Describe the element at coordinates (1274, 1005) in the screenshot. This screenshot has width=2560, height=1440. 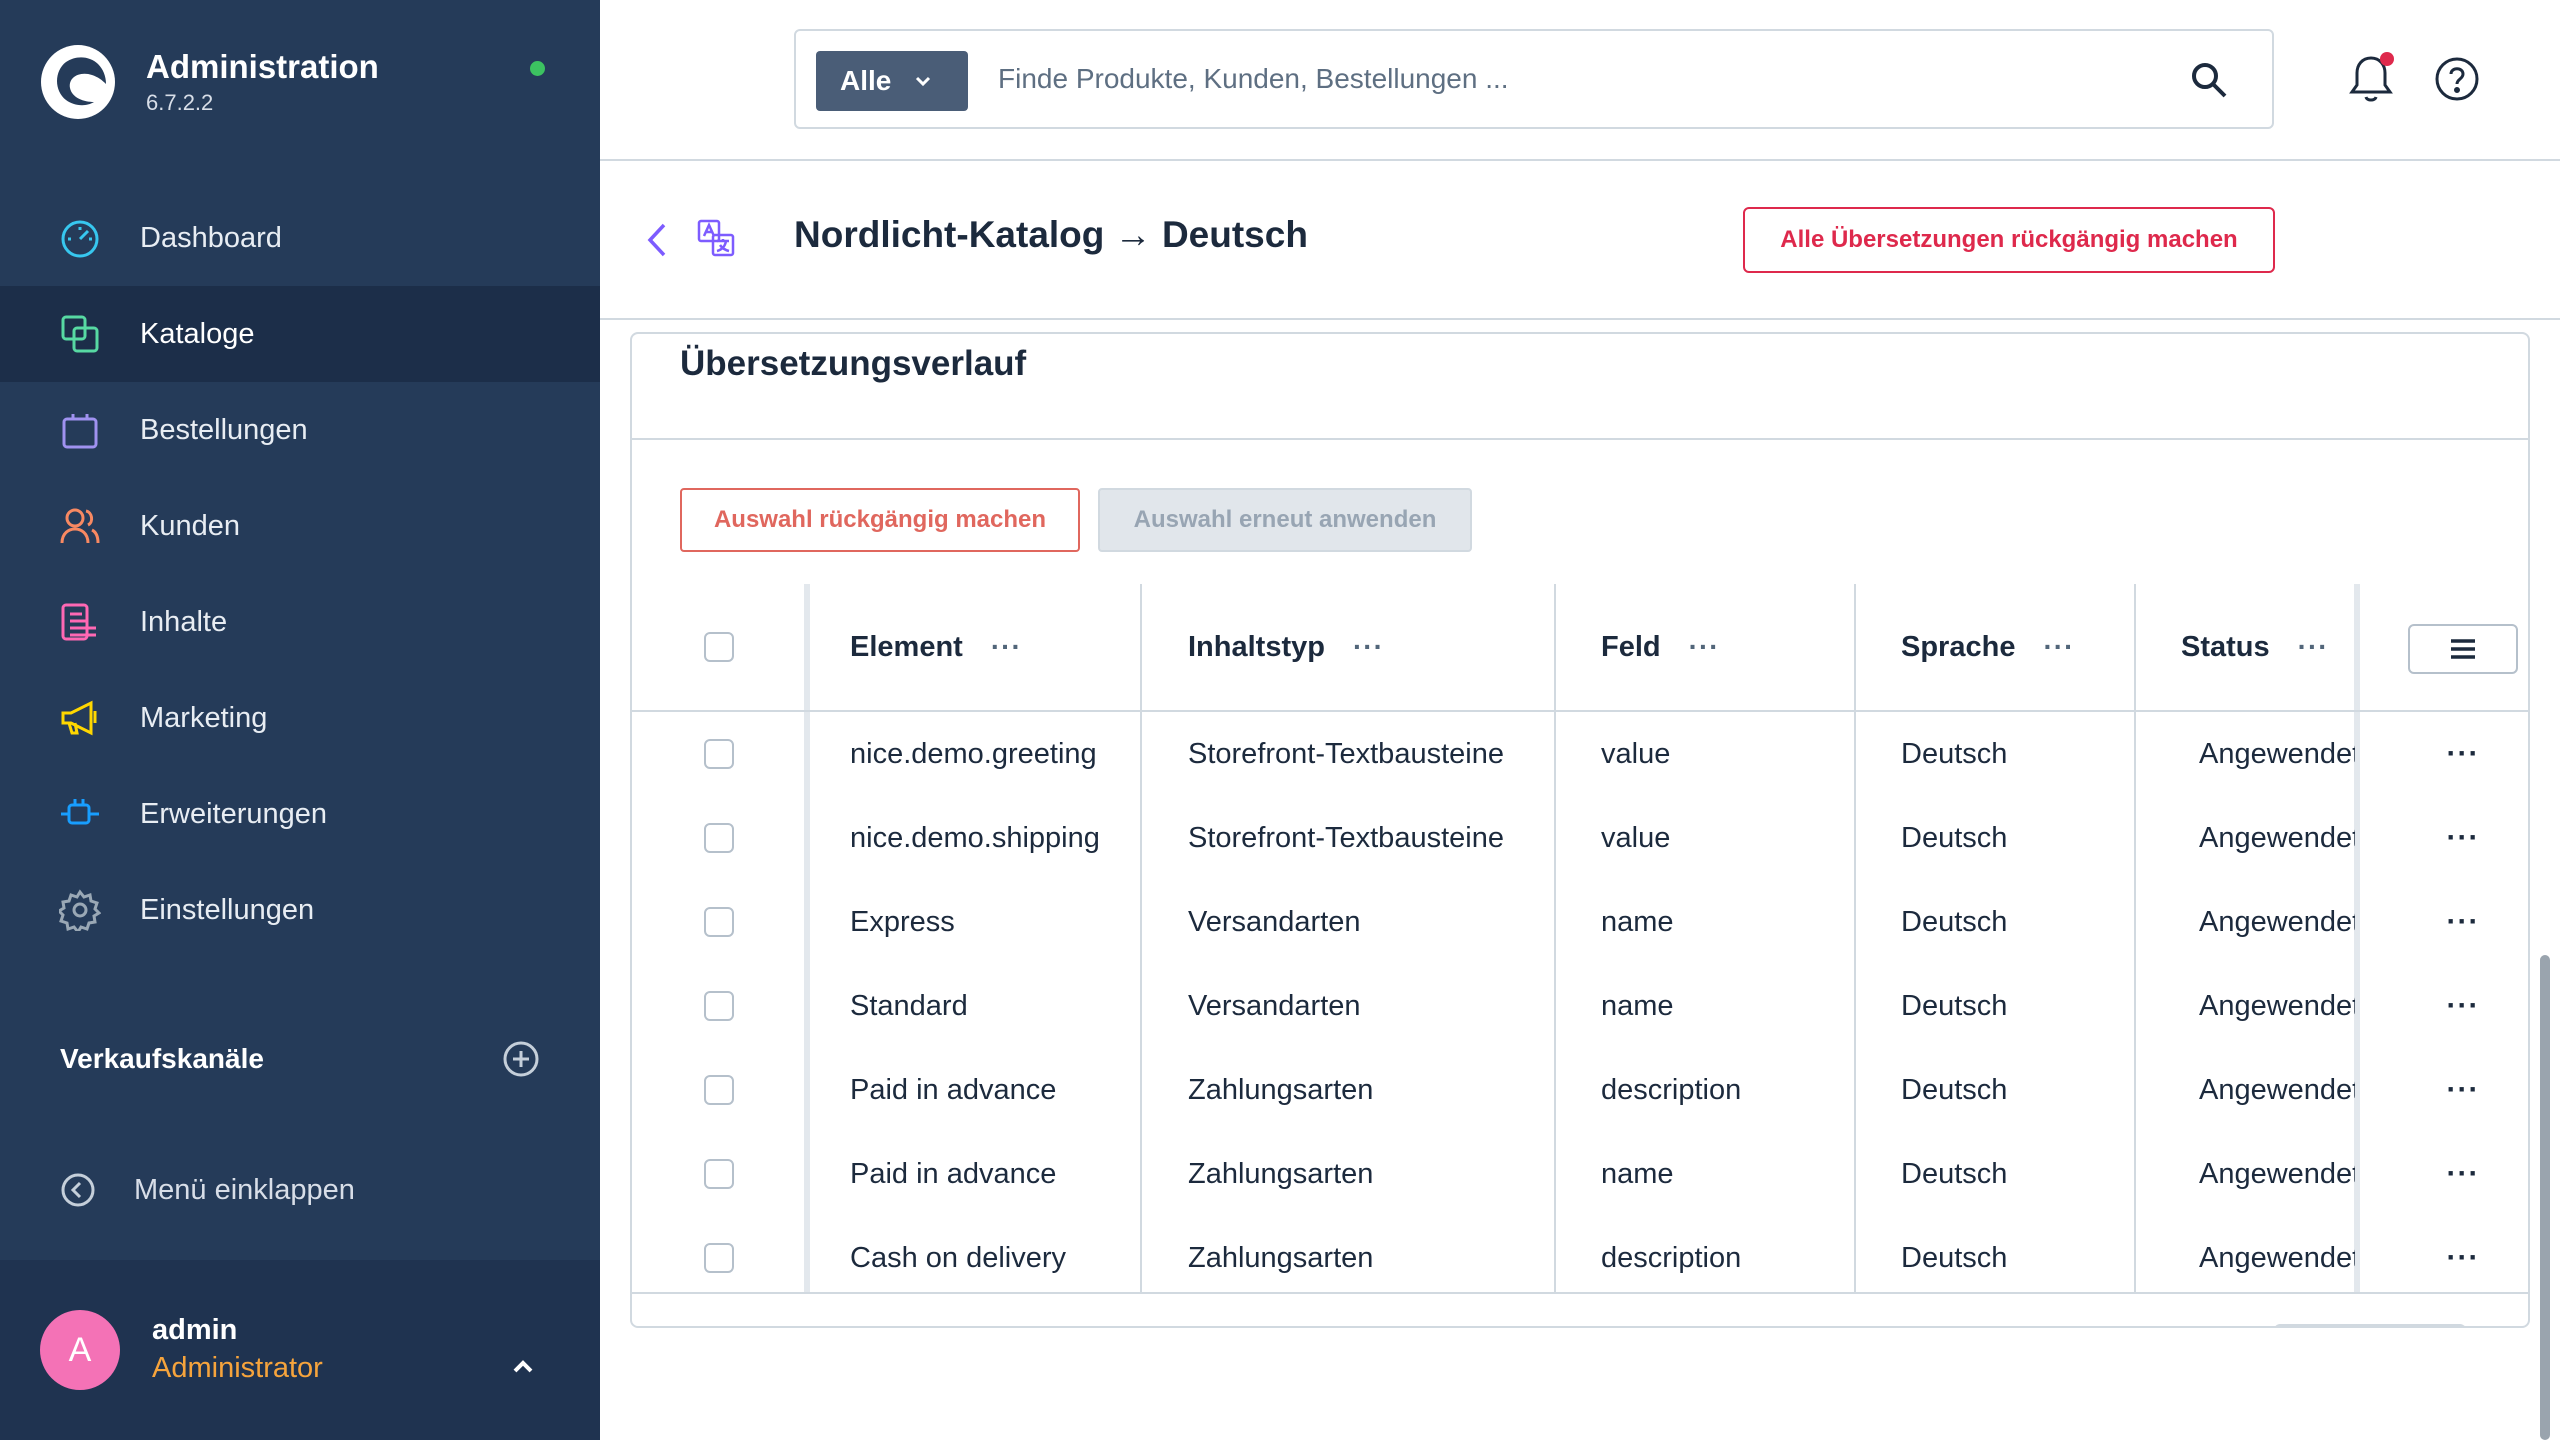
I see `cell-content-type: Versandarten` at that location.